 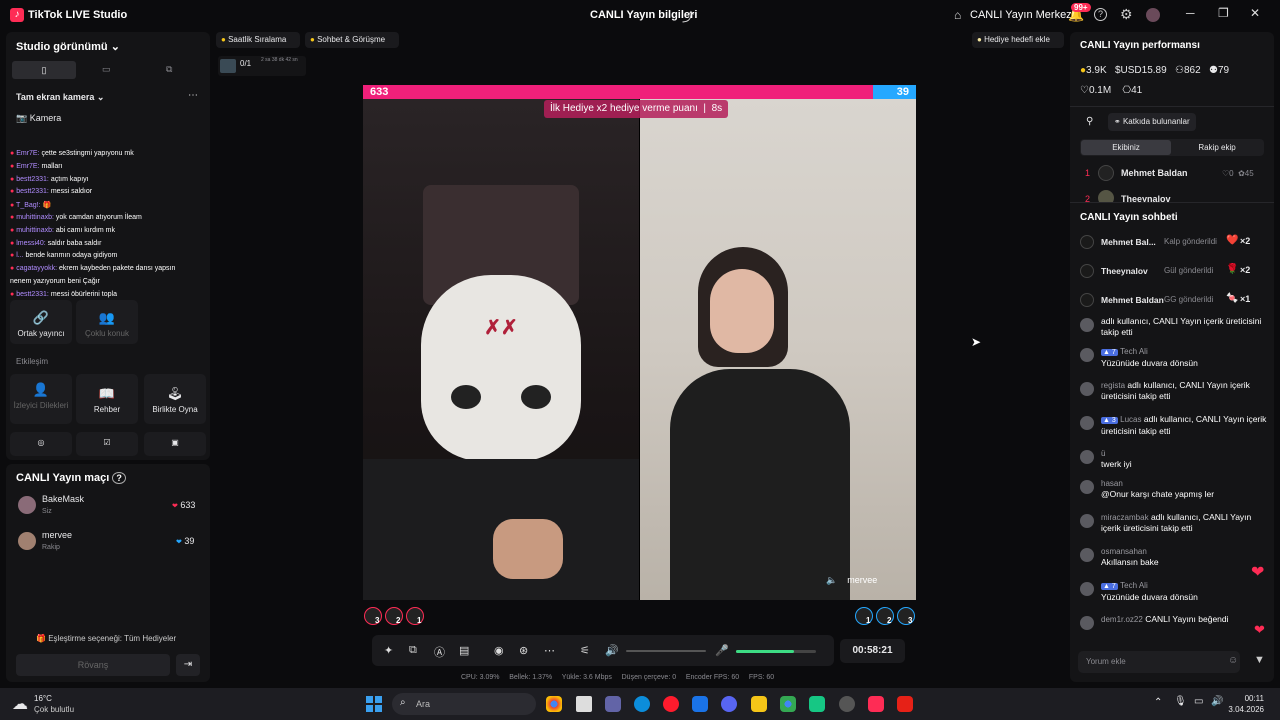 What do you see at coordinates (352, 40) in the screenshot?
I see `tab-chat-call: ● Sohbet & Görüşme` at bounding box center [352, 40].